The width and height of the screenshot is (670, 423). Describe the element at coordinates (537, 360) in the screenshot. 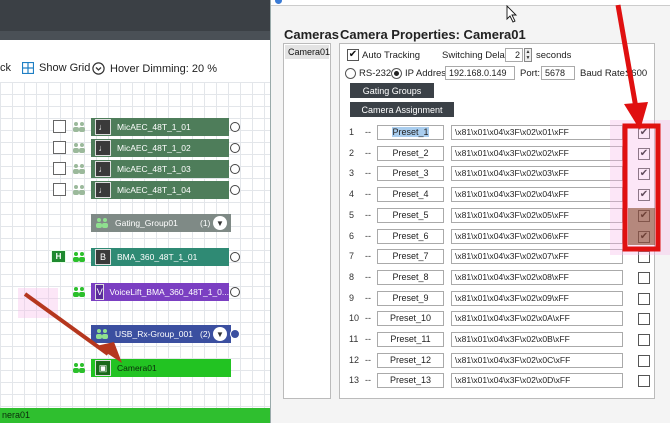

I see `preset-command-input: \x81\x01\x04\x3F\x02\x0C\xFF` at that location.